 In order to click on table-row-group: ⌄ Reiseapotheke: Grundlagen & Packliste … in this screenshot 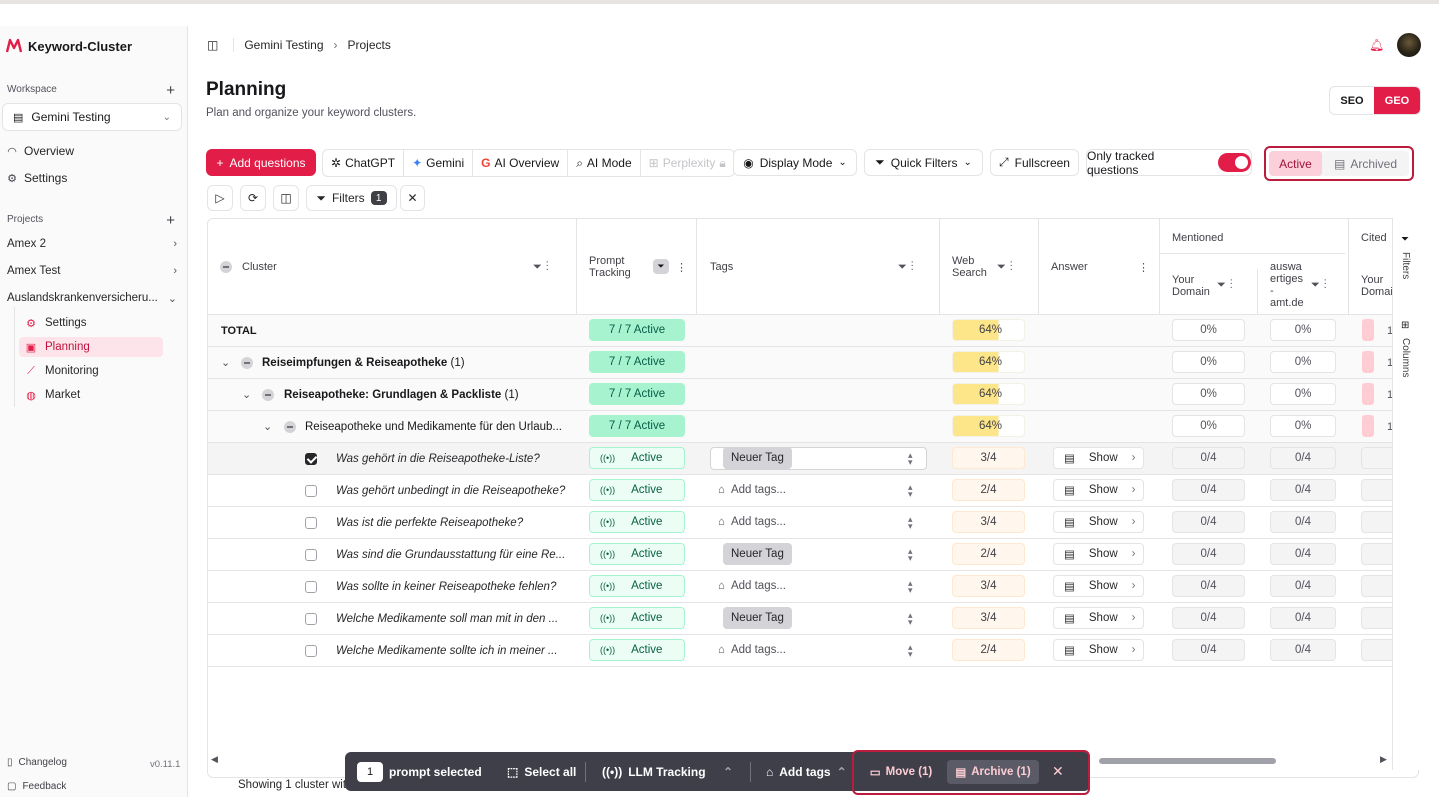, I will do `click(800, 395)`.